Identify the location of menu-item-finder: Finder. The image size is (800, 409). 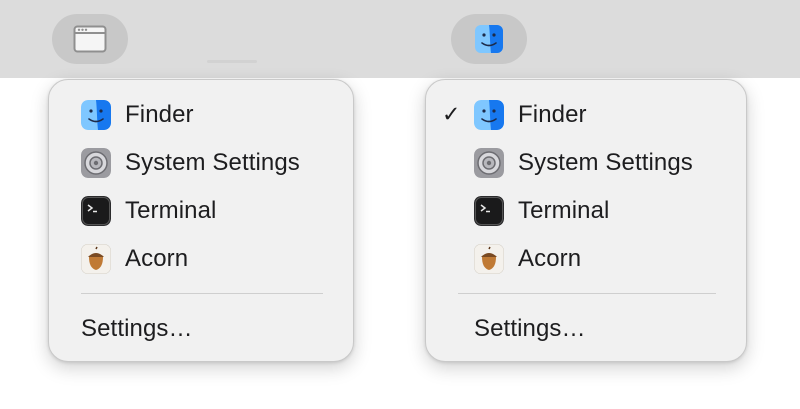
(201, 115).